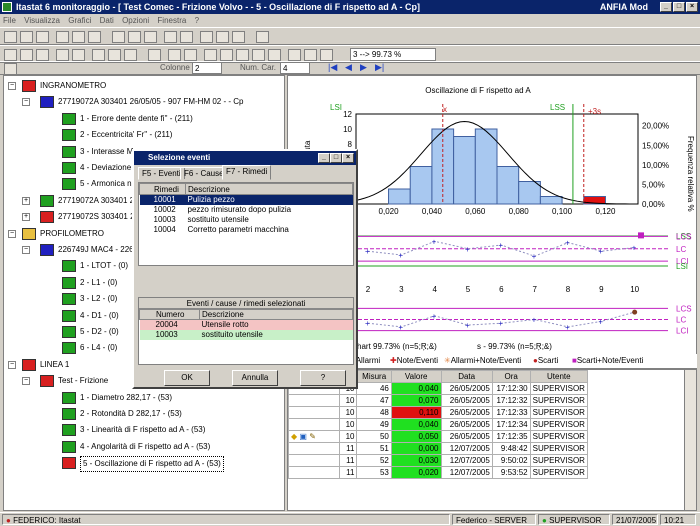 The width and height of the screenshot is (700, 526). Describe the element at coordinates (144, 135) in the screenshot. I see `tree-node: 2 - Eccentricita' Fr'' - (211)` at that location.